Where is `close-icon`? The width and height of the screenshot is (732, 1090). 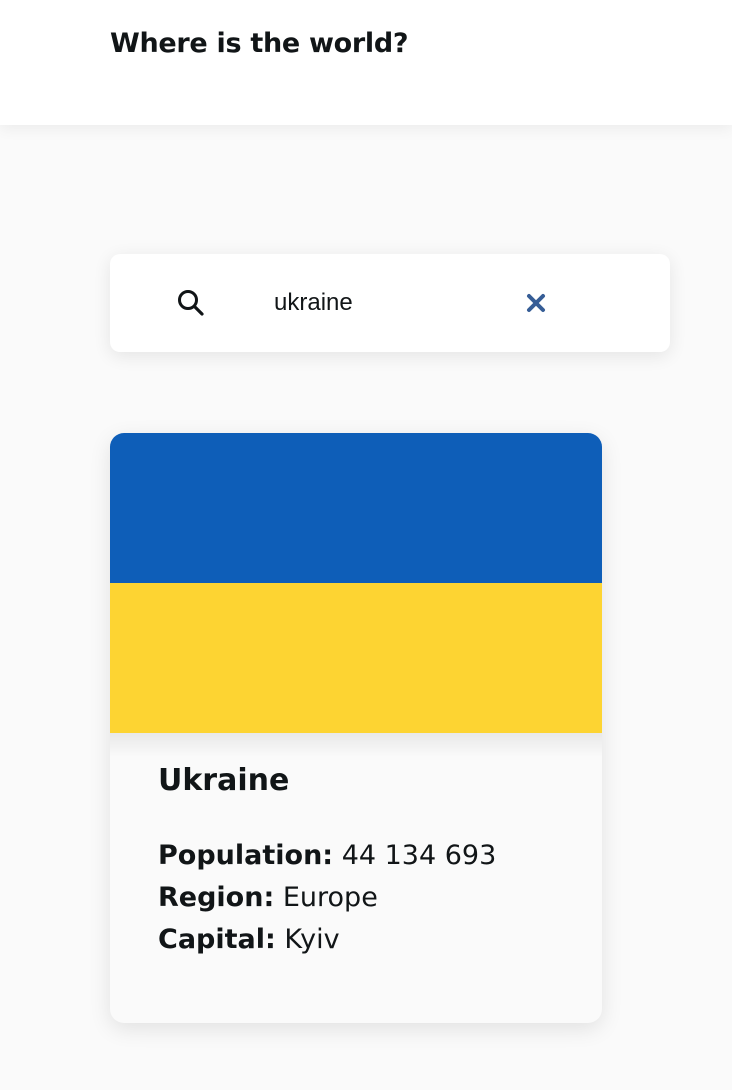
close-icon is located at coordinates (536, 303).